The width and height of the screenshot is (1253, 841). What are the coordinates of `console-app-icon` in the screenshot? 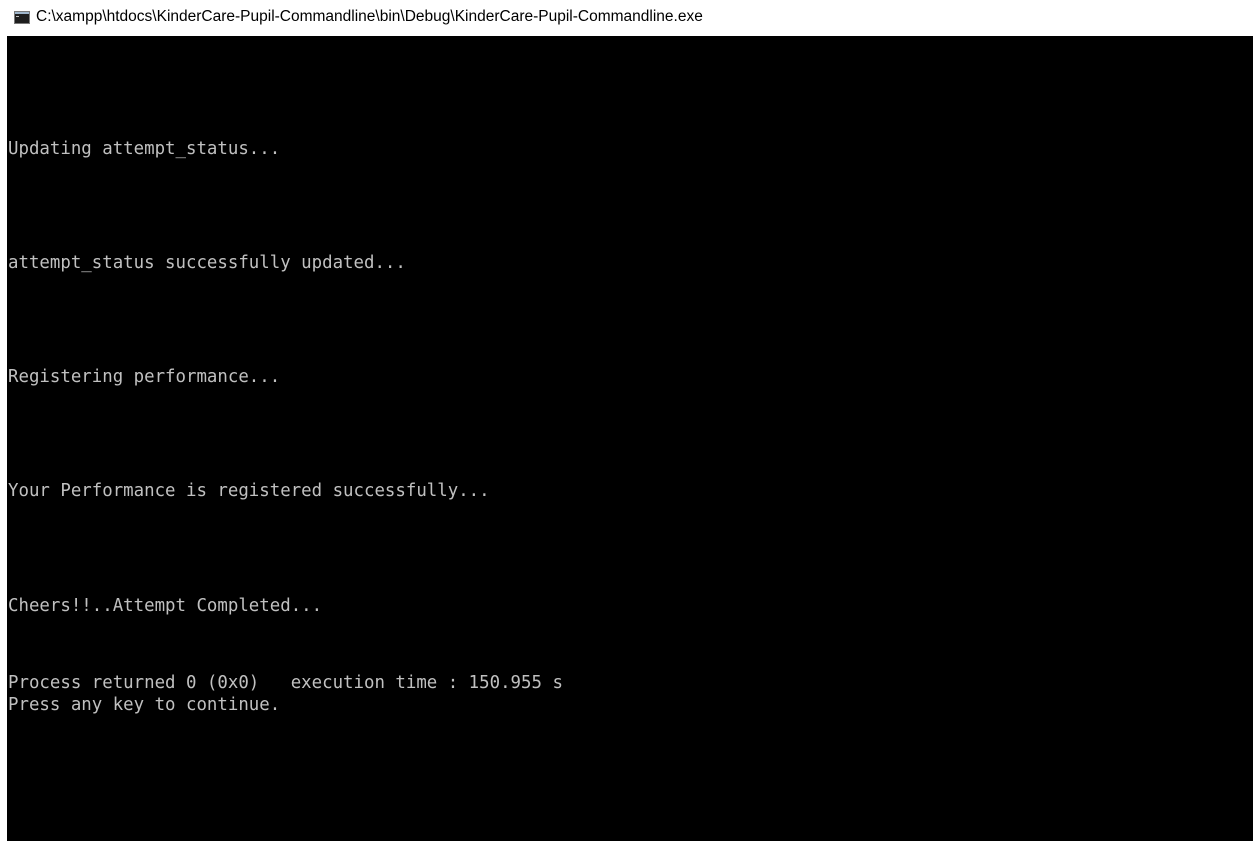 It's located at (22, 17).